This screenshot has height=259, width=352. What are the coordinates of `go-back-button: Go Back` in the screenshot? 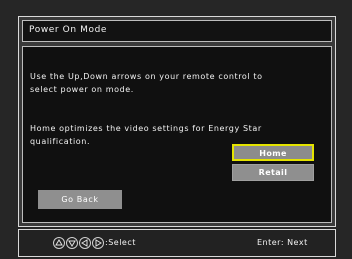 It's located at (80, 199).